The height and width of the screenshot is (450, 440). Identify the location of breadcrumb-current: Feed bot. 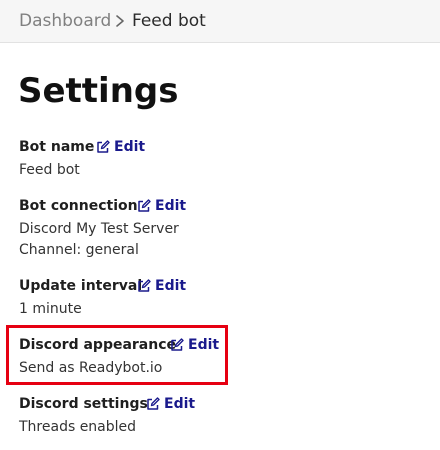
(169, 21).